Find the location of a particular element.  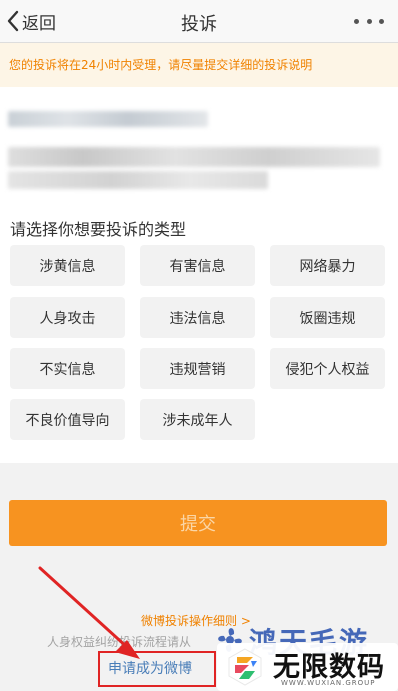

notice-banner: 您的投诉将在24小时内受理，请尽量提交详细的投诉说明 is located at coordinates (199, 65).